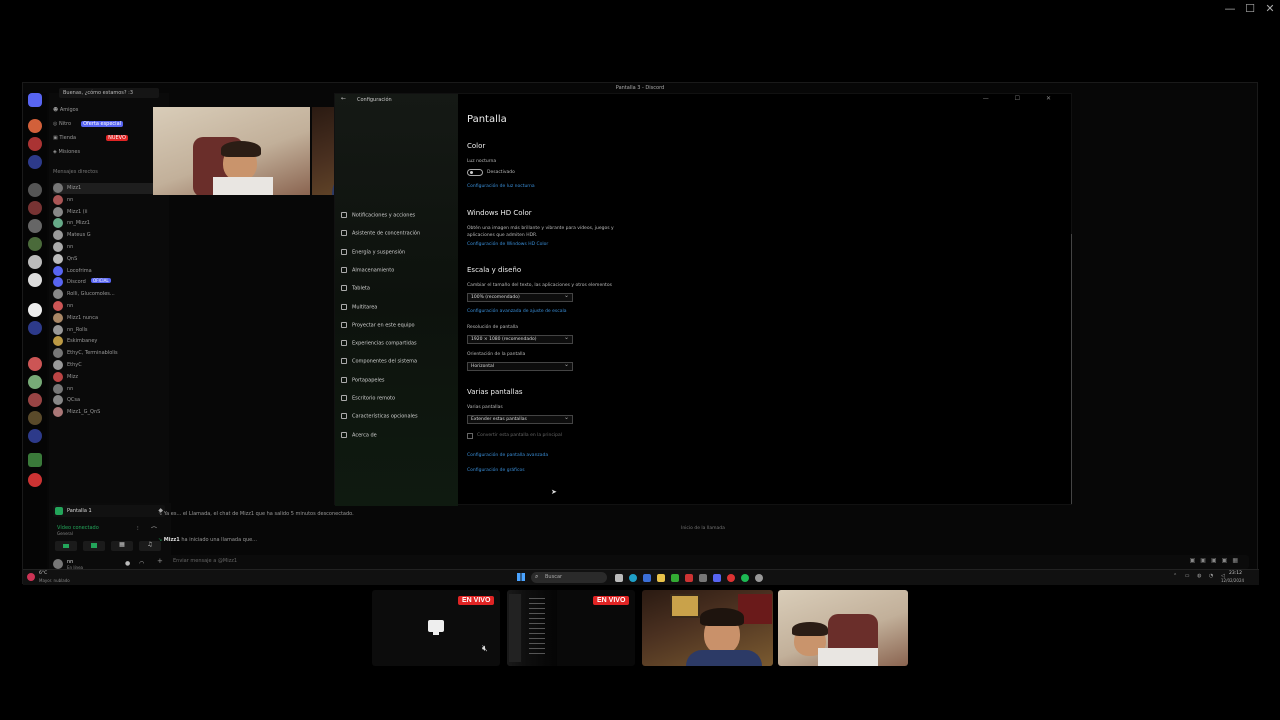  I want to click on stream-tile-screen: EN VIVO 🔇︎, so click(436, 628).